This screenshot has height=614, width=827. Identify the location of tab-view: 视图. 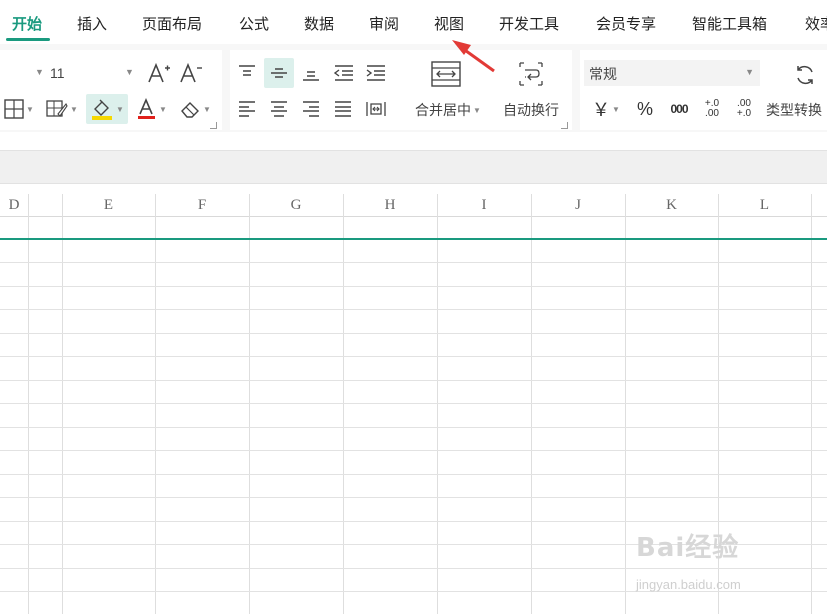
(449, 23).